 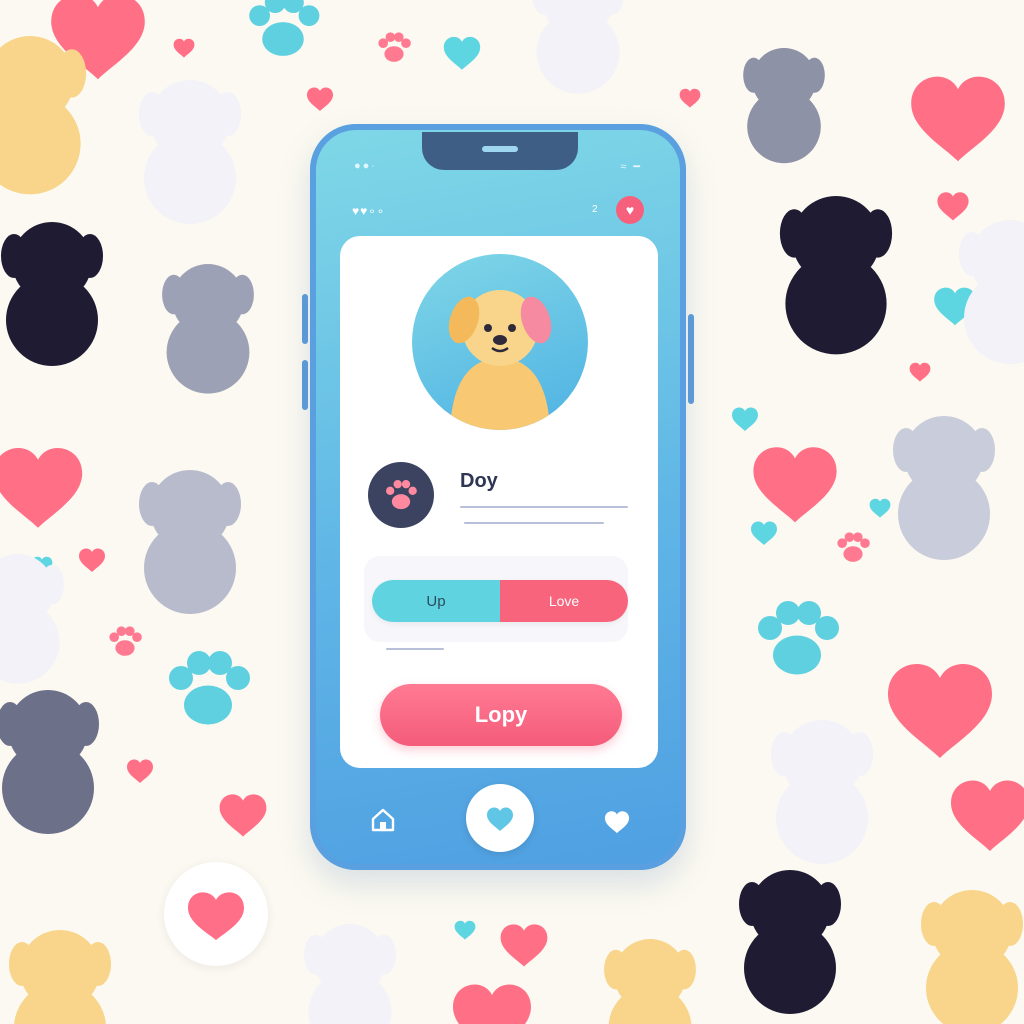 I want to click on paw-badge, so click(x=401, y=495).